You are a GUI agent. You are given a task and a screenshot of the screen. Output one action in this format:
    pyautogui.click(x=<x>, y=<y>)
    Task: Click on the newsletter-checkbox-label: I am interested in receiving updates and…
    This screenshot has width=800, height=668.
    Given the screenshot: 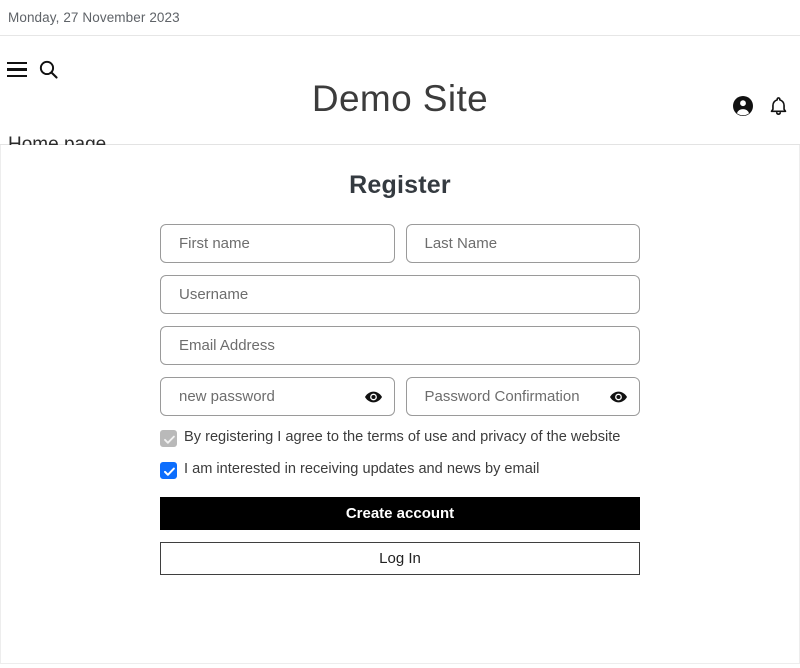 What is the action you would take?
    pyautogui.click(x=362, y=468)
    